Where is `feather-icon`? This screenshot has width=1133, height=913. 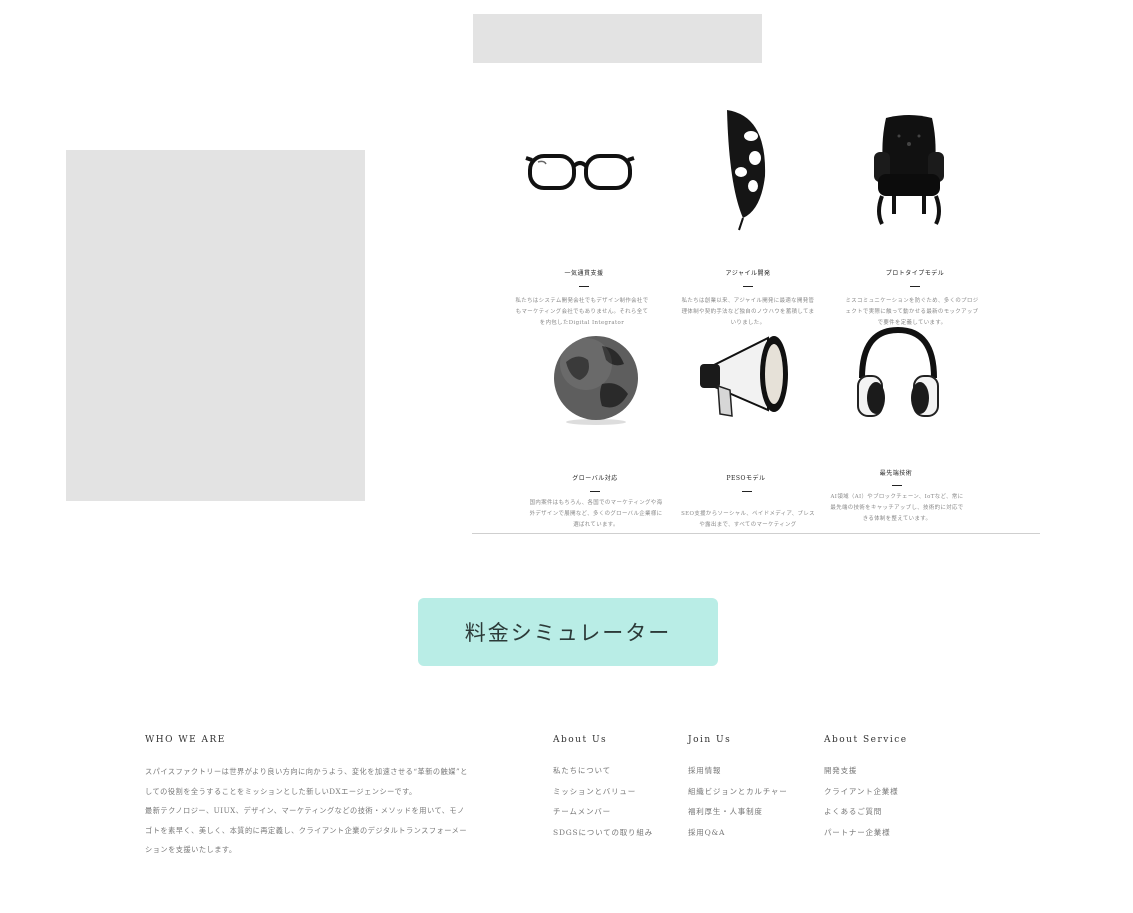 feather-icon is located at coordinates (746, 170).